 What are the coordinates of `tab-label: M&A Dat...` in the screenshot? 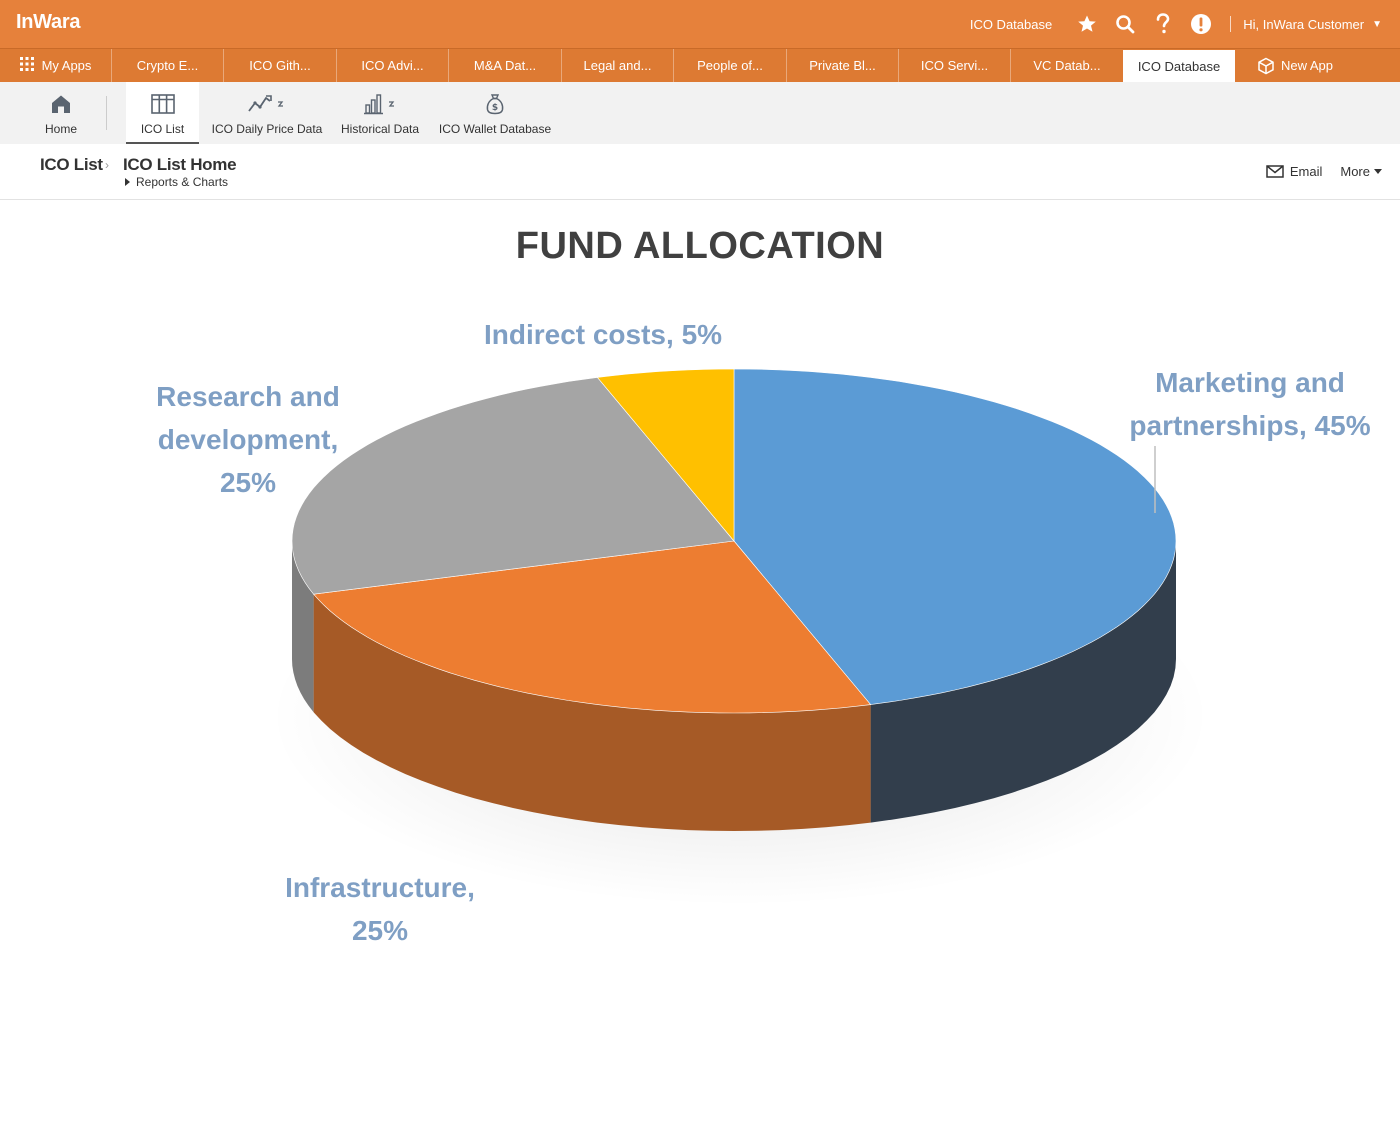 It's located at (505, 65).